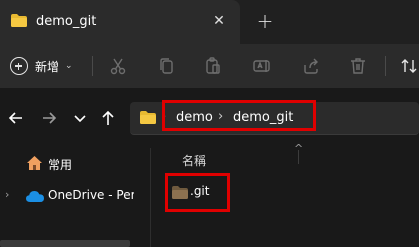 The image size is (419, 247). I want to click on add-circle-icon, so click(19, 66).